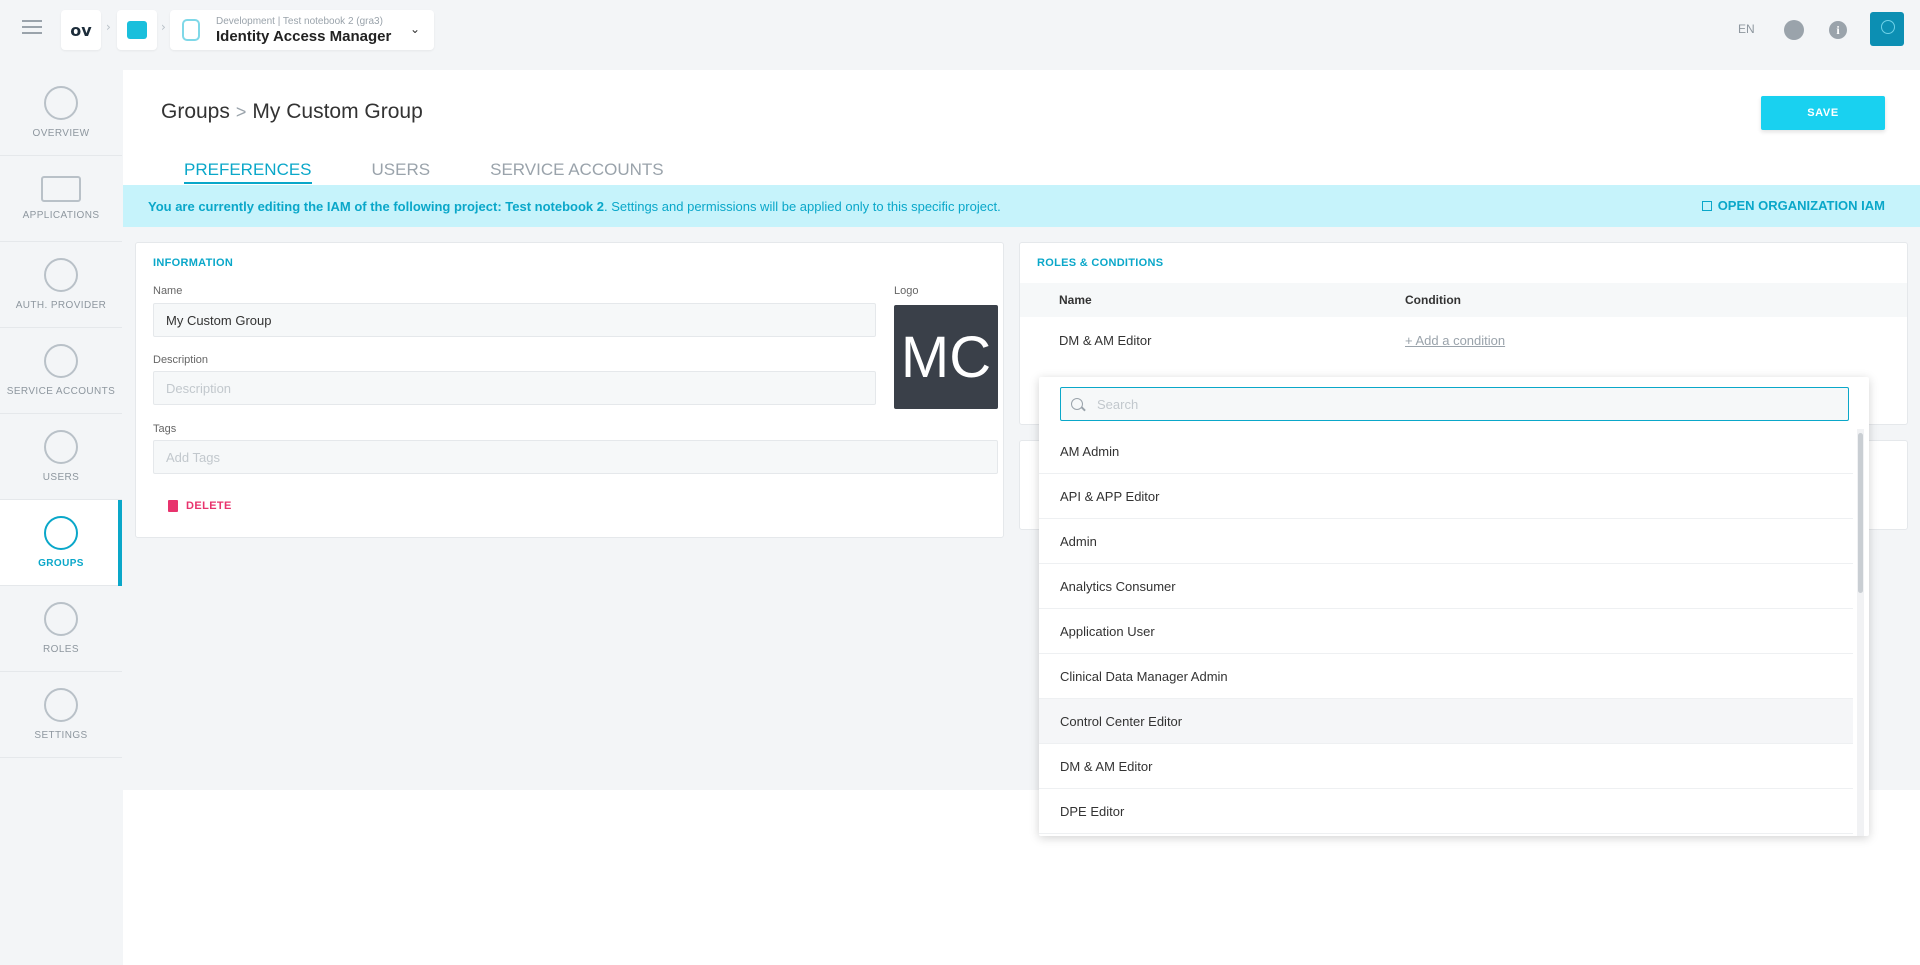 The height and width of the screenshot is (965, 1920). I want to click on sidebar-item-label: OVERVIEW, so click(61, 133).